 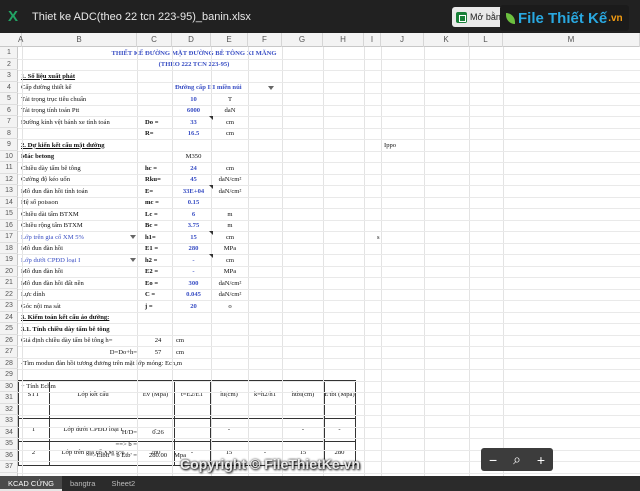 What do you see at coordinates (193, 248) in the screenshot?
I see `value-row-18: 280` at bounding box center [193, 248].